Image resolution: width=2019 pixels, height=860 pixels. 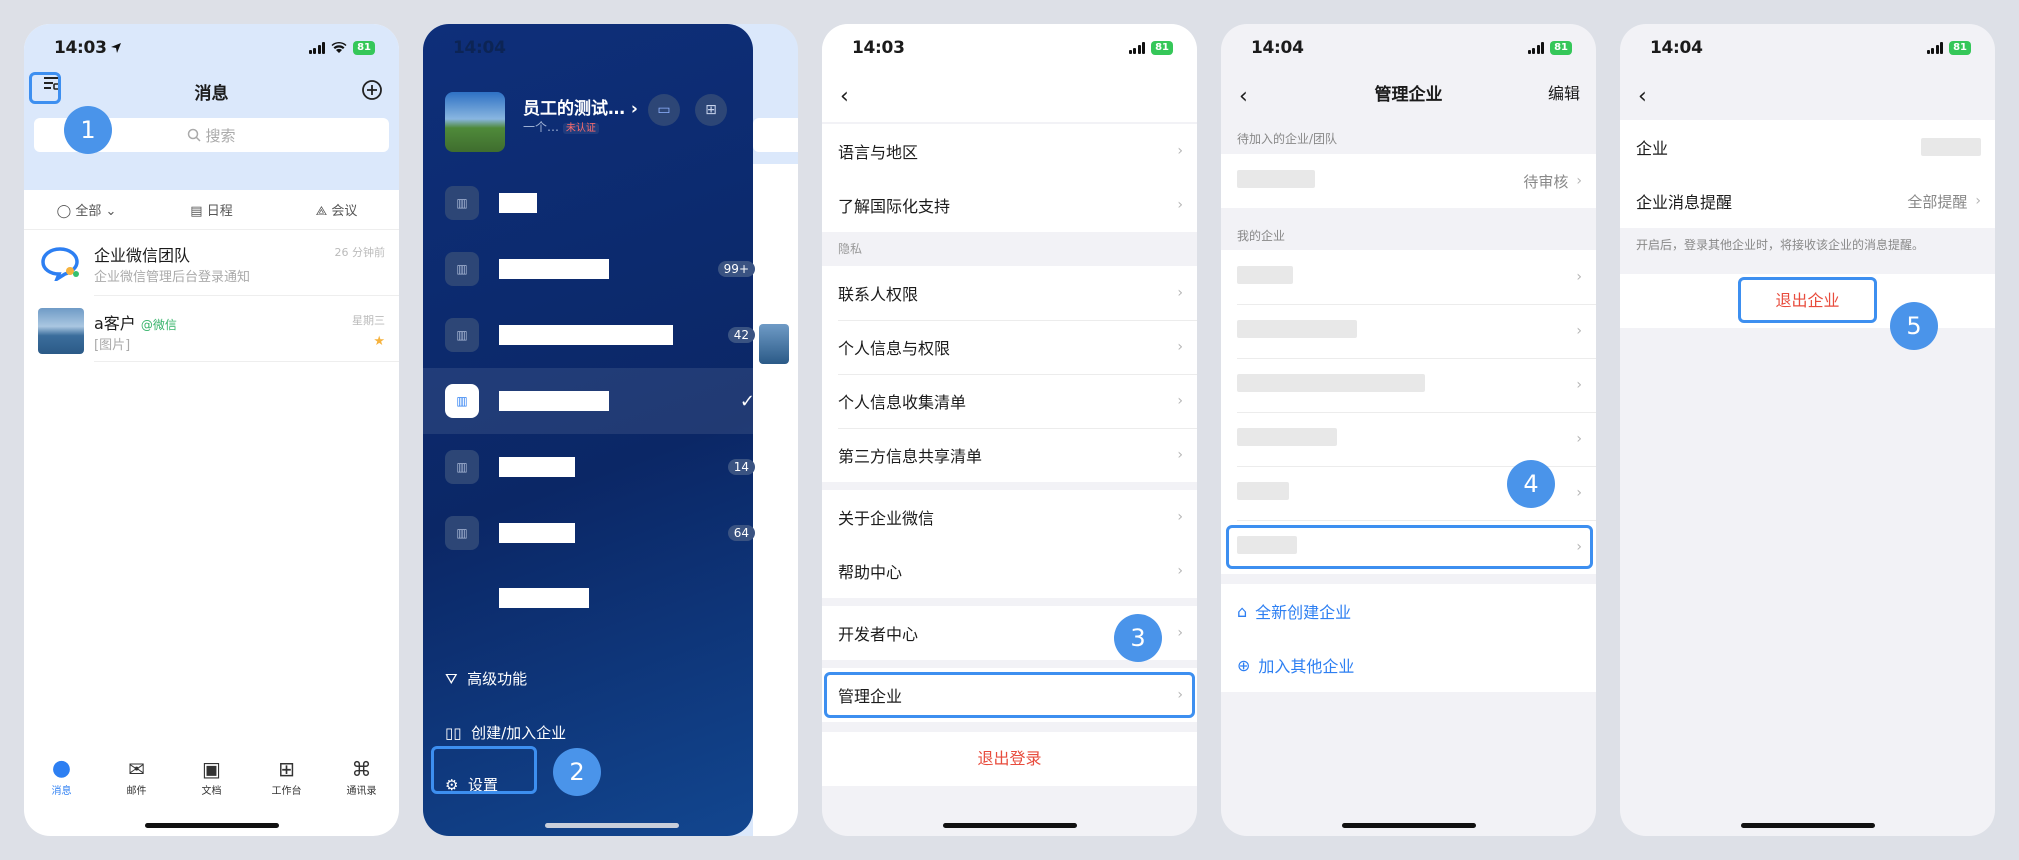 I want to click on row-language: 语言与地区 ›, so click(x=1009, y=151).